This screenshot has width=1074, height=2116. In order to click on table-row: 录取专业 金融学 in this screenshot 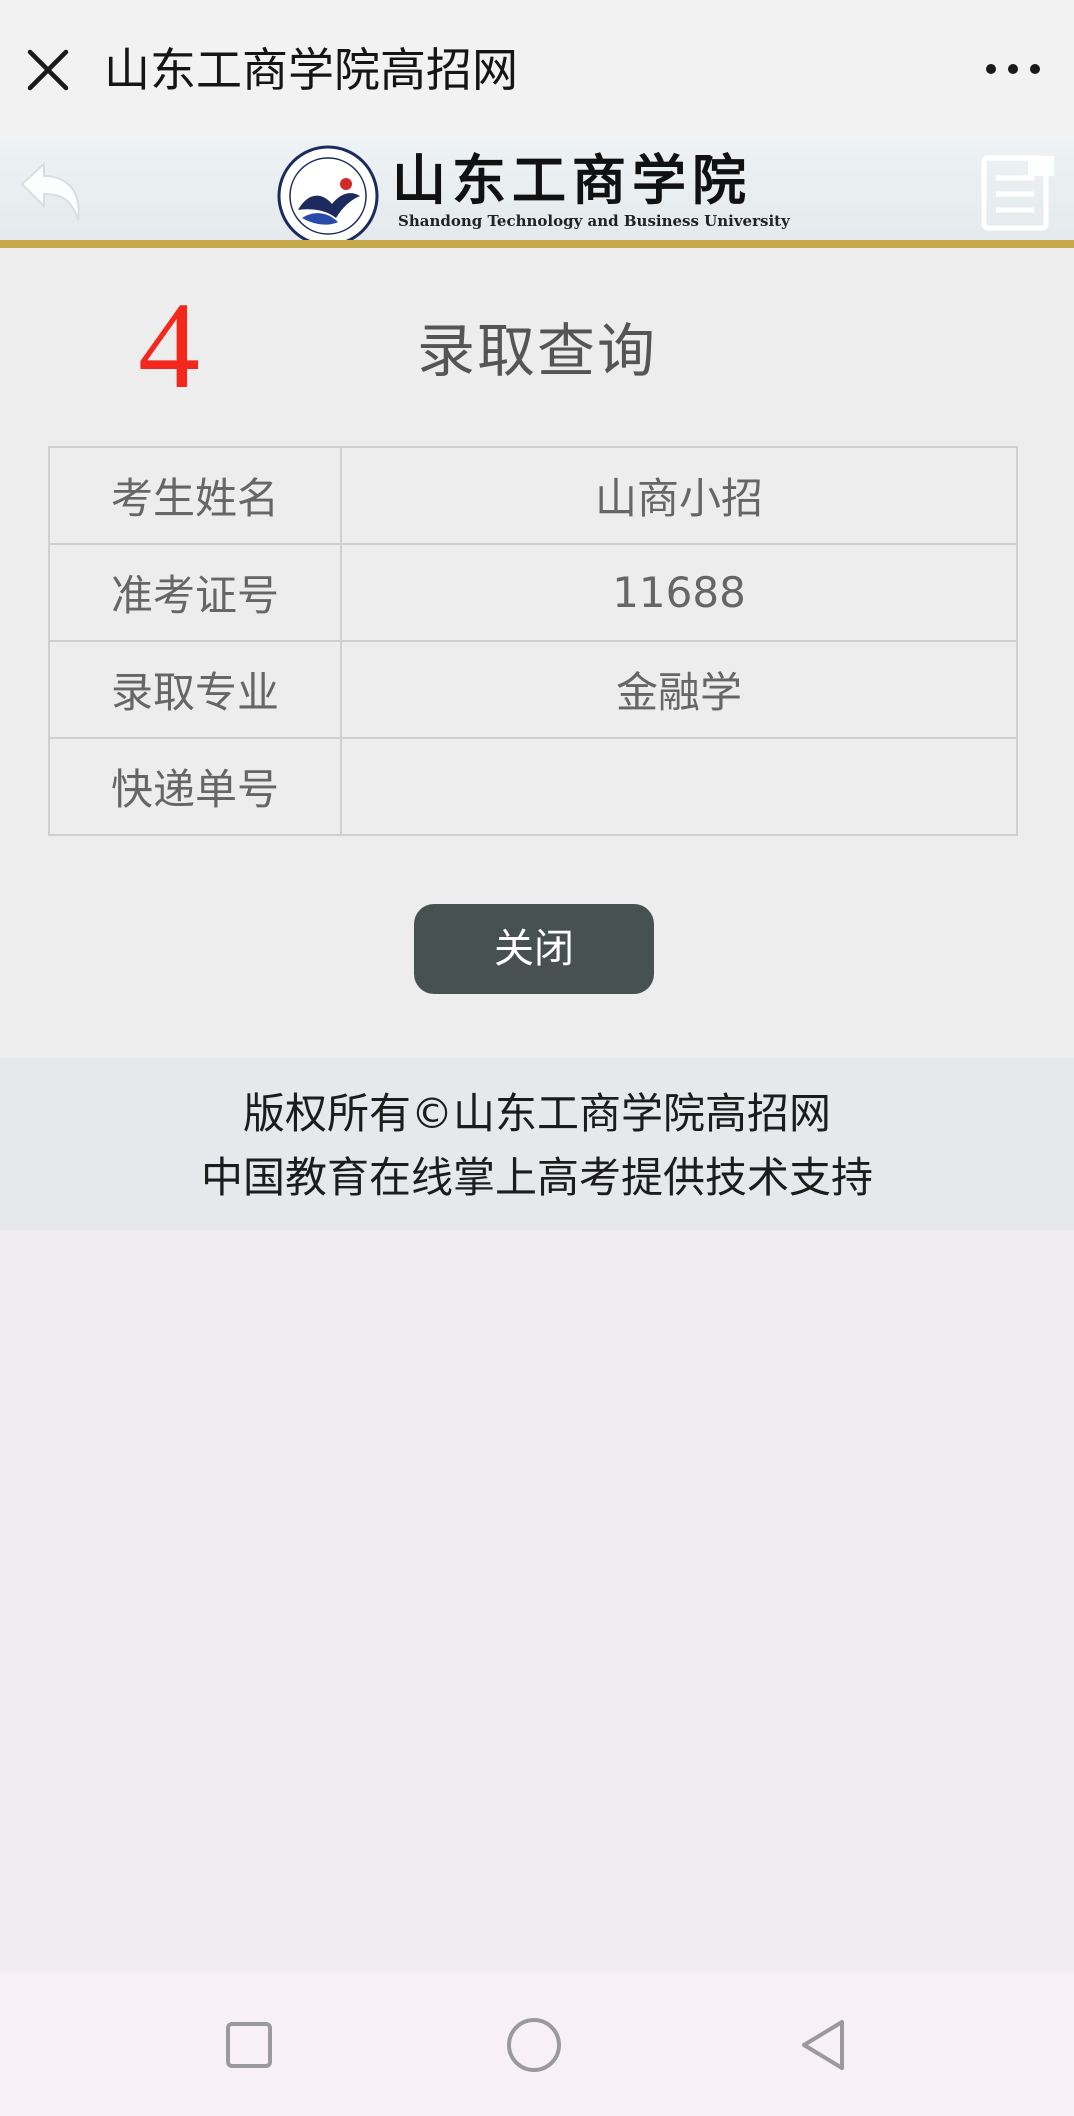, I will do `click(533, 689)`.